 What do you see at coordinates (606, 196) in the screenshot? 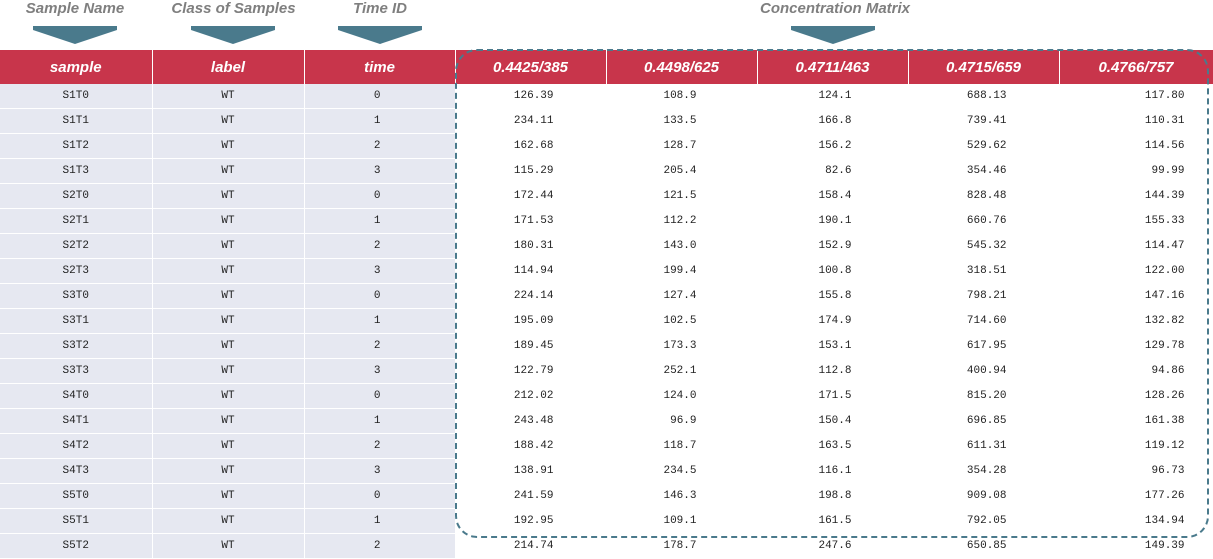
I see `table-row: S2T0 WT 0 172.44 121.5 158.4 828.48 144.39` at bounding box center [606, 196].